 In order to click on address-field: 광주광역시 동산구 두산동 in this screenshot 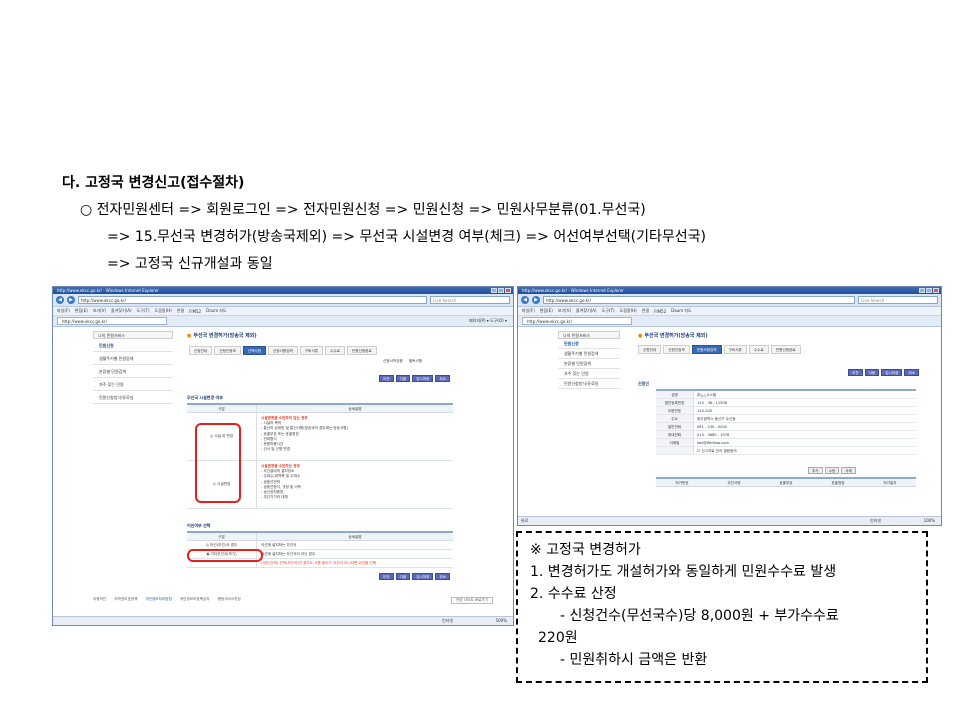, I will do `click(805, 418)`.